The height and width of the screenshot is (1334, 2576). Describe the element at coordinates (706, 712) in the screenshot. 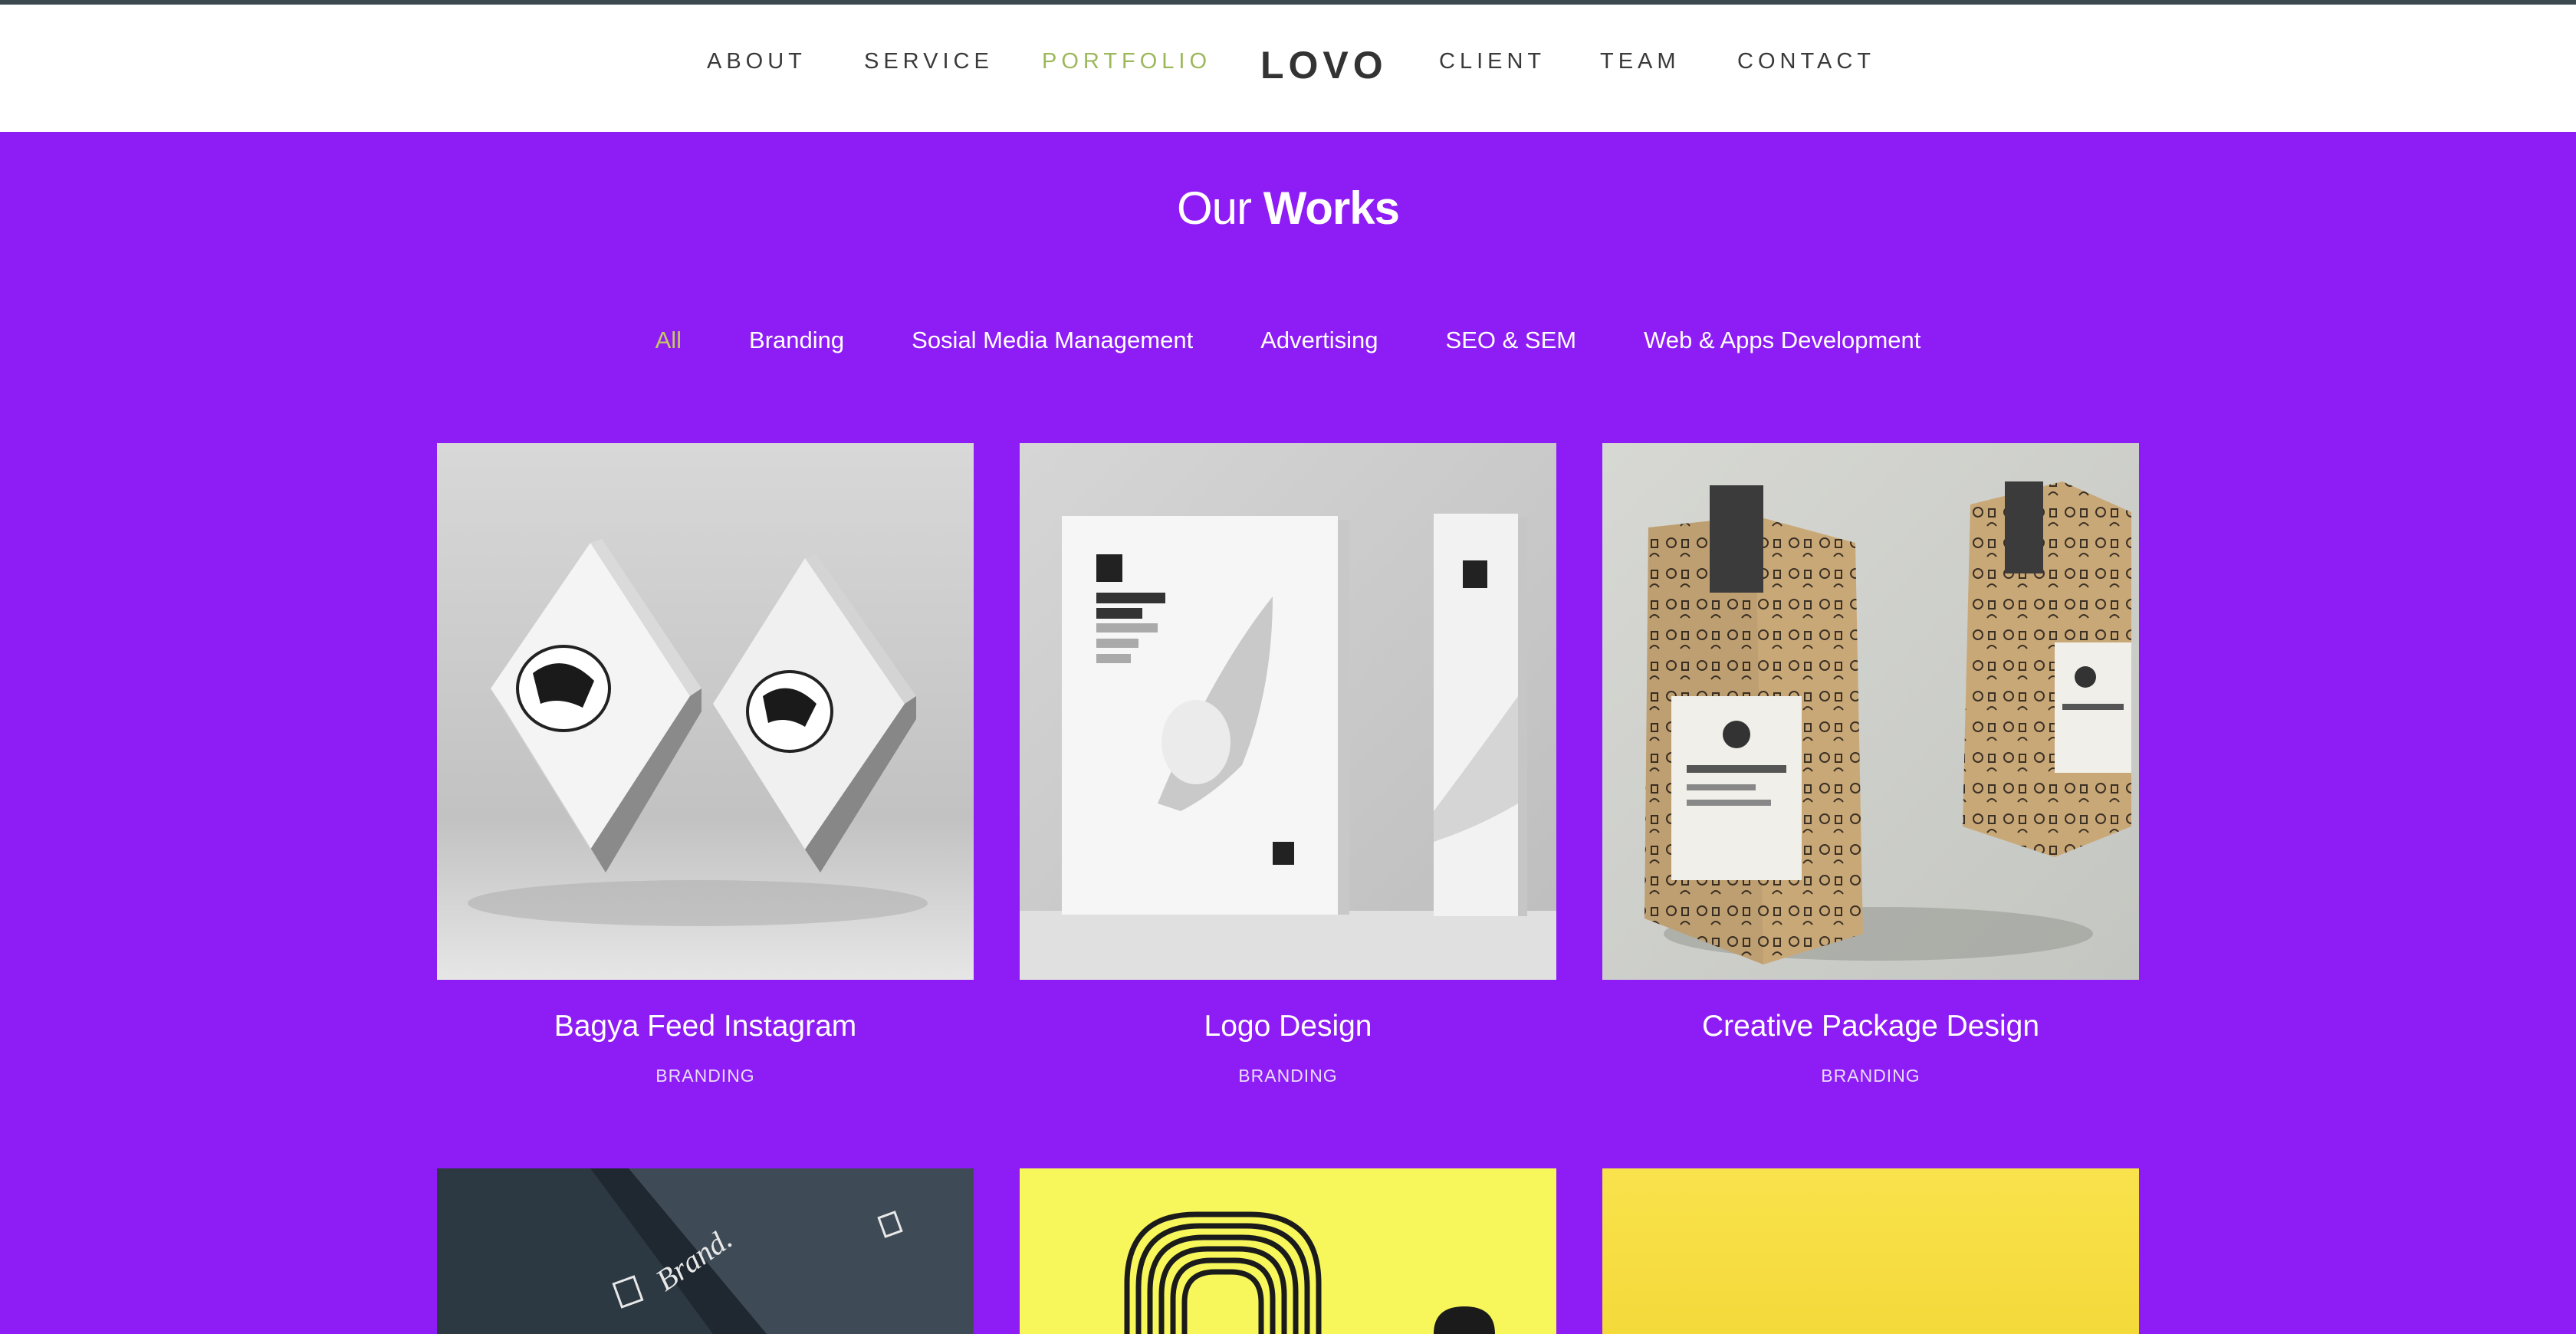

I see `square-box-packaging-photo` at that location.